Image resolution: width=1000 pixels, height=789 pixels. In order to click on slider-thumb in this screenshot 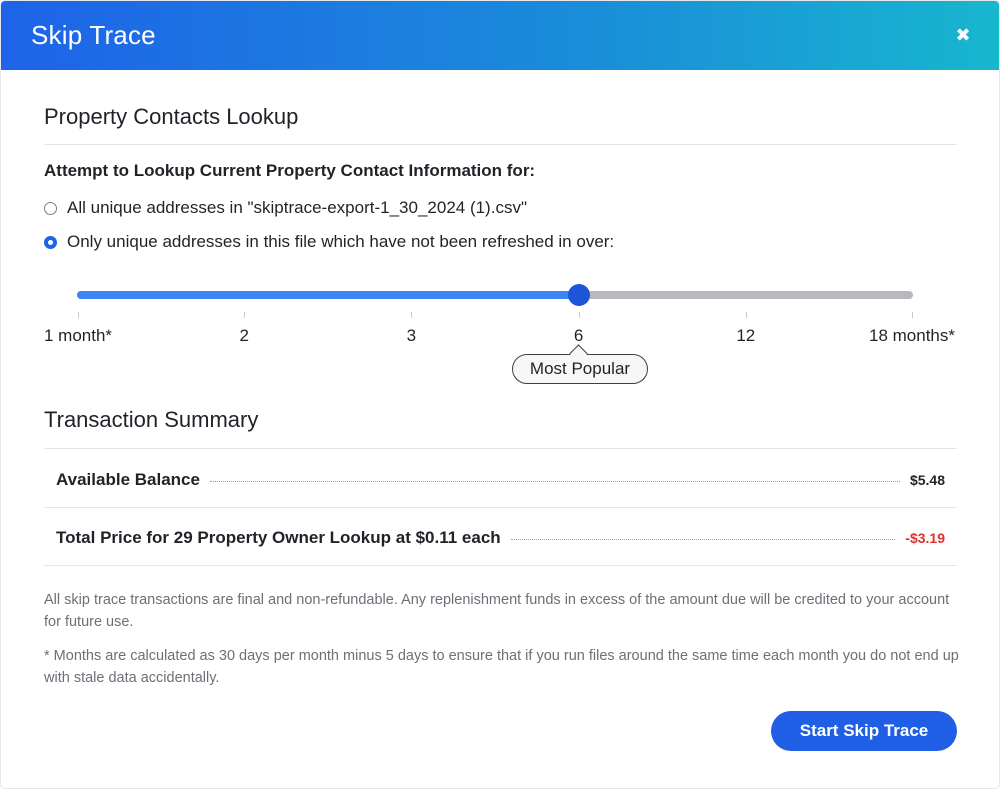, I will do `click(578, 295)`.